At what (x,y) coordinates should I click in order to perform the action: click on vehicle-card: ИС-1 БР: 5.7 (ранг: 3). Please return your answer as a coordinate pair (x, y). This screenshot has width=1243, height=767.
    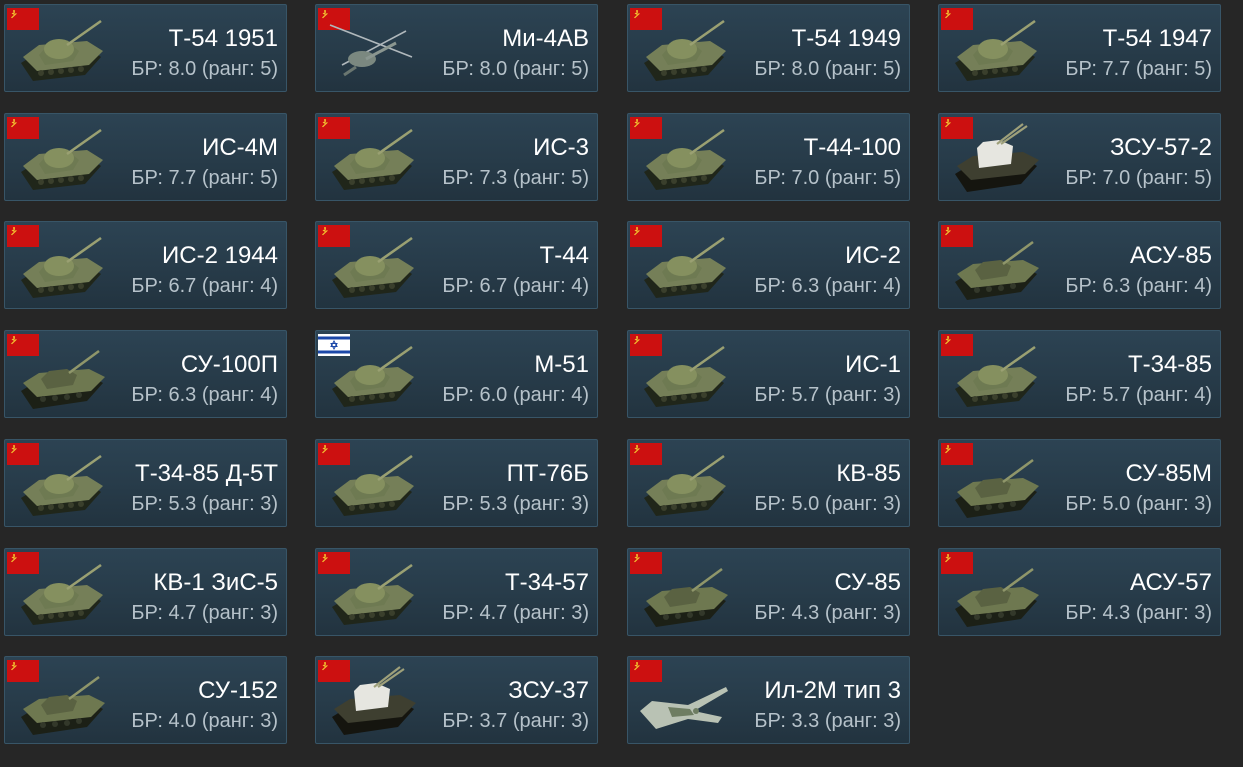
    Looking at the image, I should click on (768, 374).